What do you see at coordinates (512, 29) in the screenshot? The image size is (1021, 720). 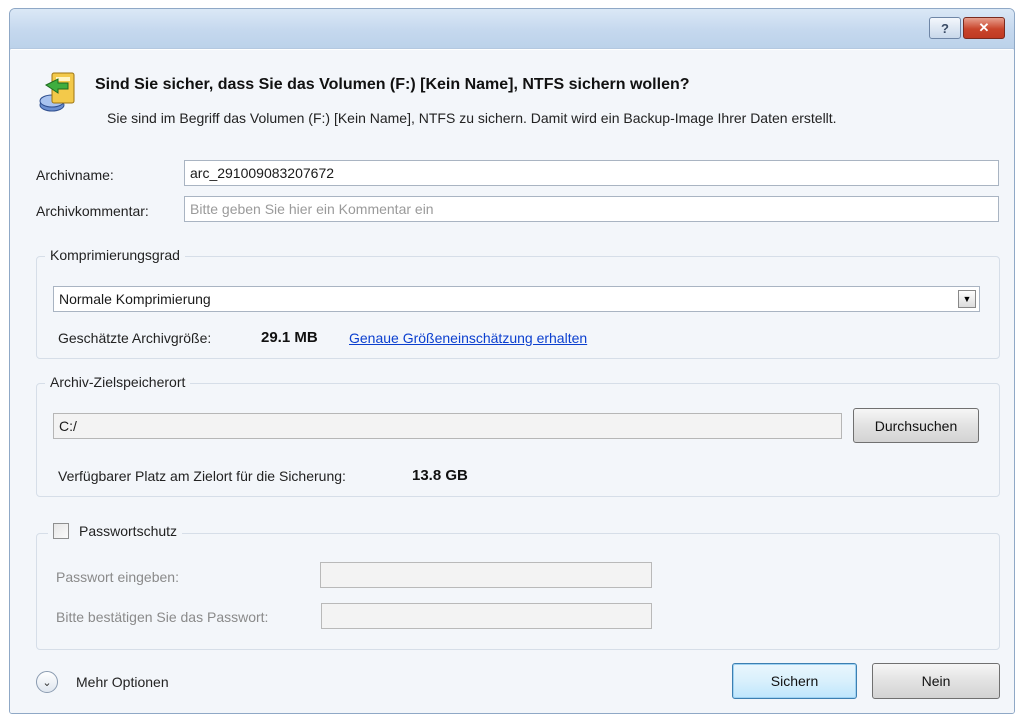 I see `title-bar: ? ✕` at bounding box center [512, 29].